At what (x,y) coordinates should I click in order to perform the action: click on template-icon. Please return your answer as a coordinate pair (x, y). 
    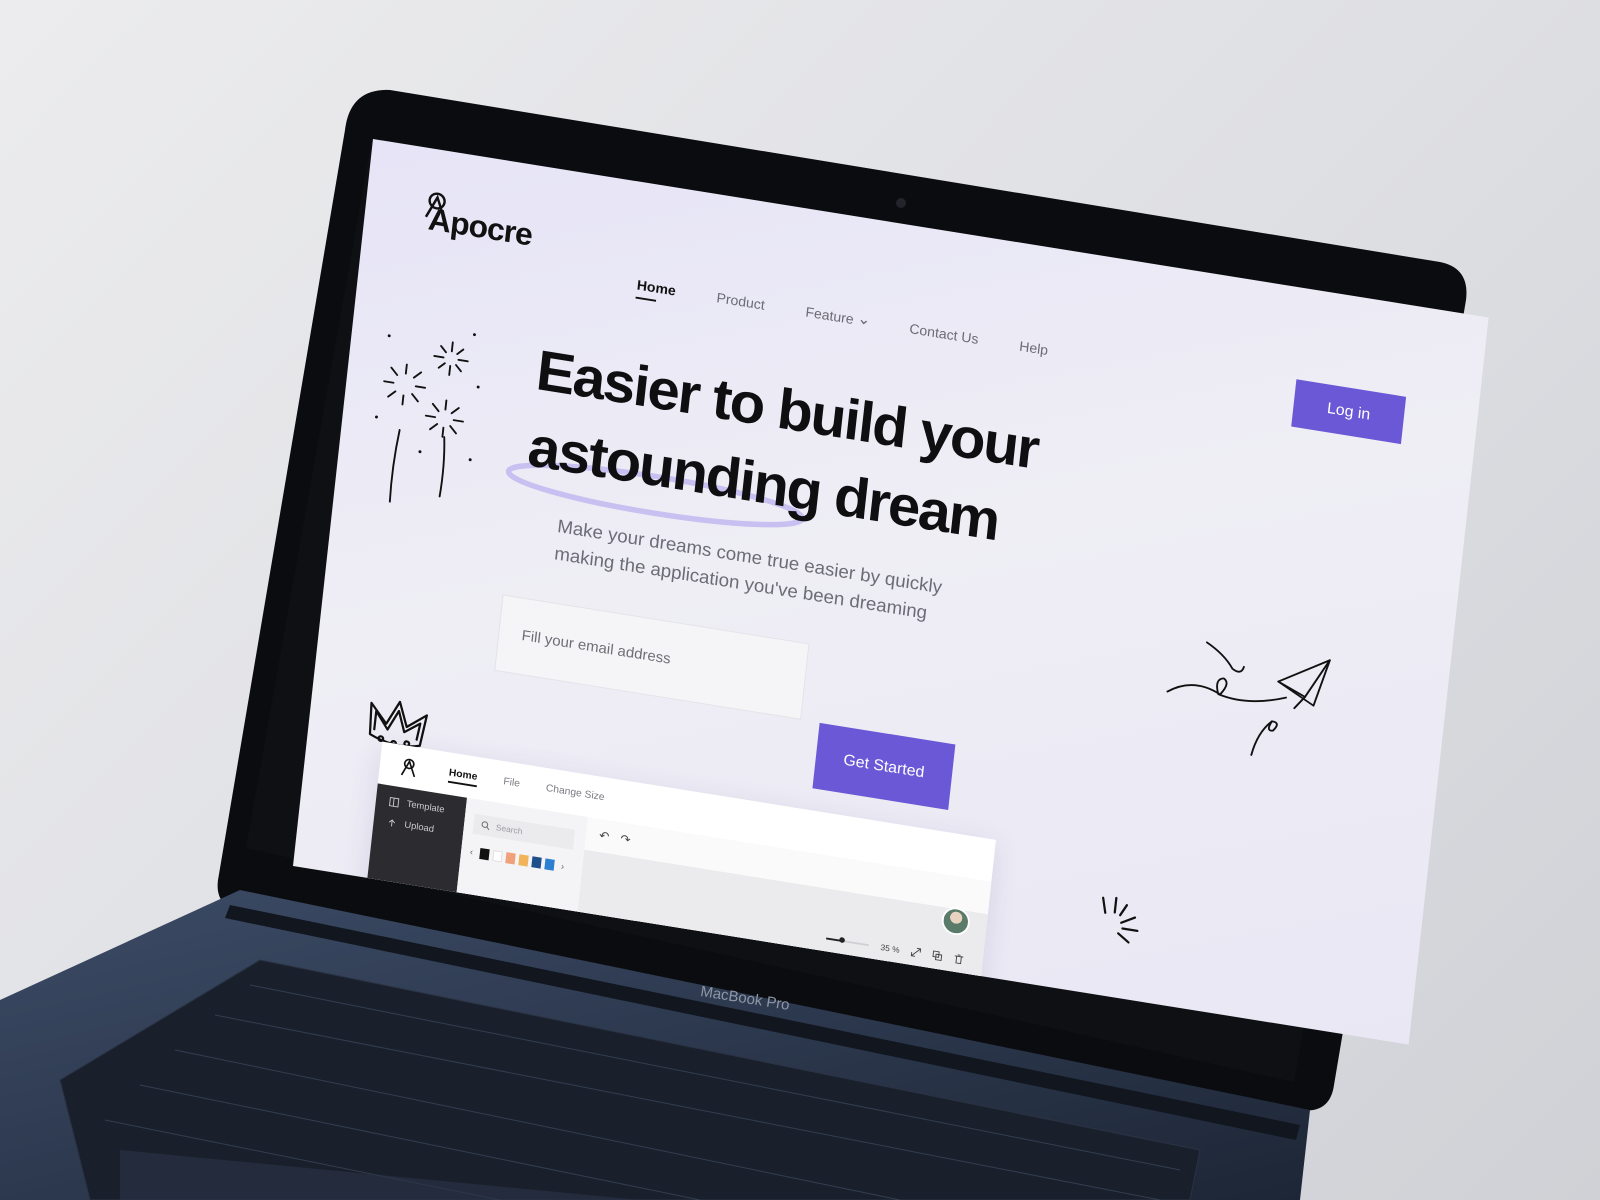
    Looking at the image, I should click on (394, 802).